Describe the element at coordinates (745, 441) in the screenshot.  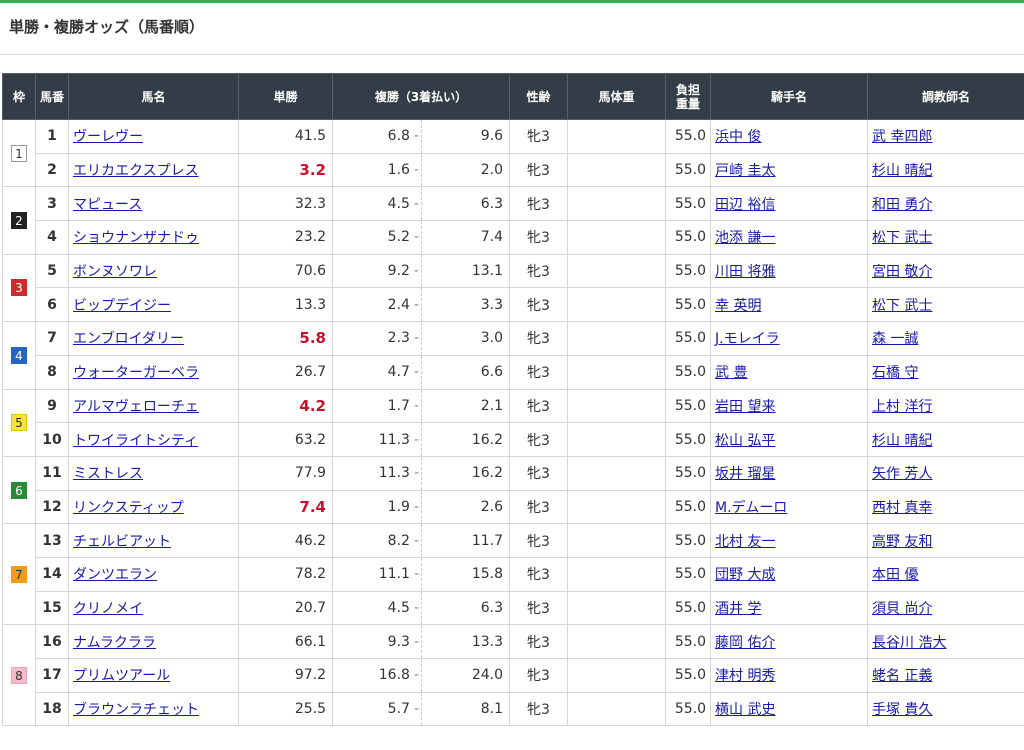
I see `jockey-link: 松山 弘平` at that location.